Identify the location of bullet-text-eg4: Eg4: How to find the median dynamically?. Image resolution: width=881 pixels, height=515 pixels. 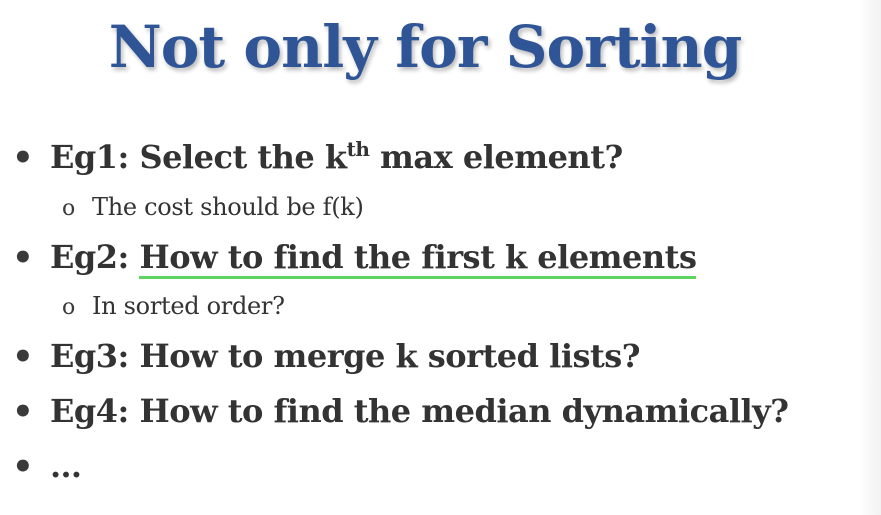
(419, 411).